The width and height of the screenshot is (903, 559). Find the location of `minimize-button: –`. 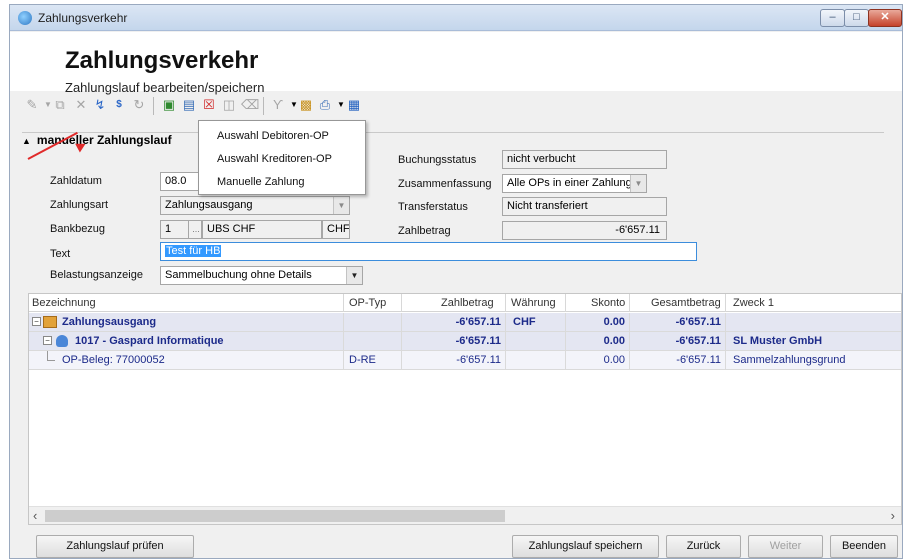

minimize-button: – is located at coordinates (832, 18).